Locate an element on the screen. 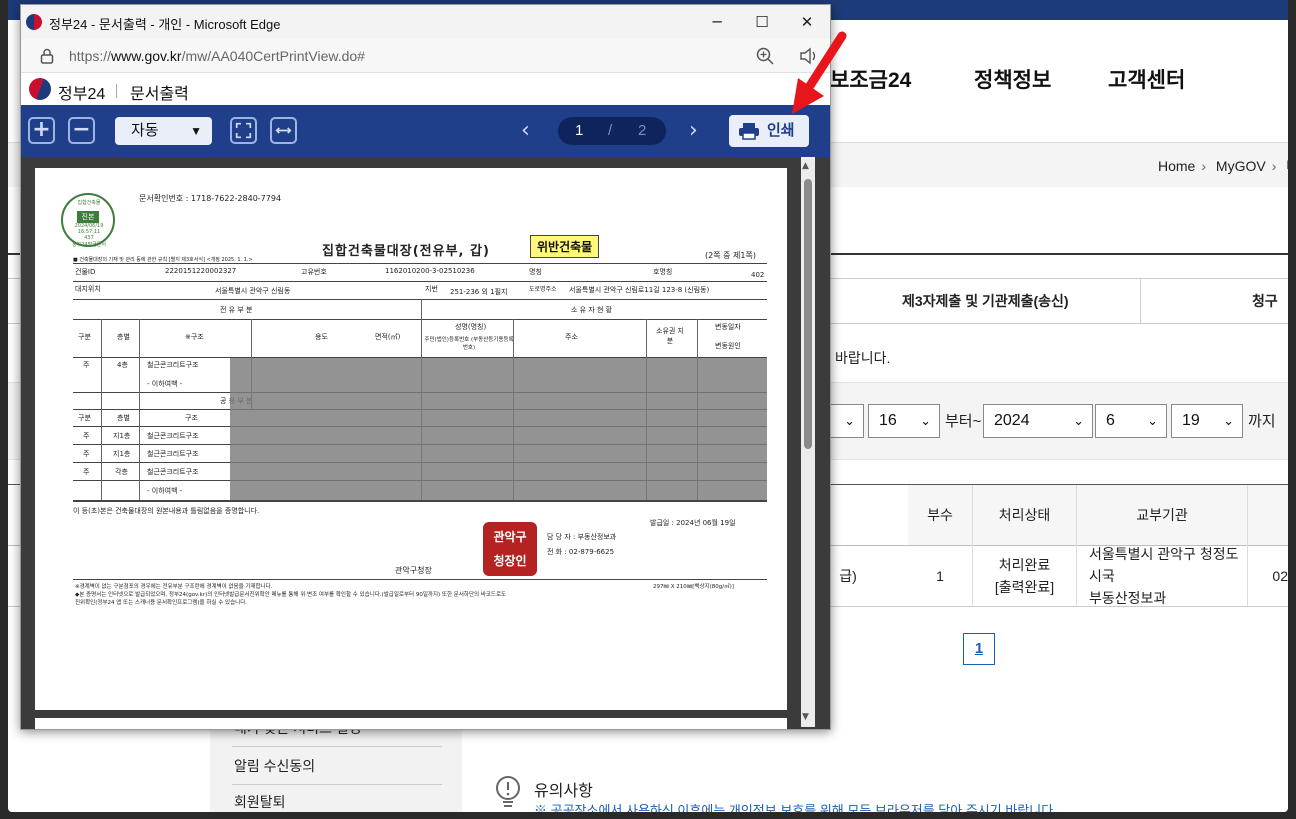 This screenshot has height=819, width=1296. official-seal: 관악구 청장인 is located at coordinates (510, 549).